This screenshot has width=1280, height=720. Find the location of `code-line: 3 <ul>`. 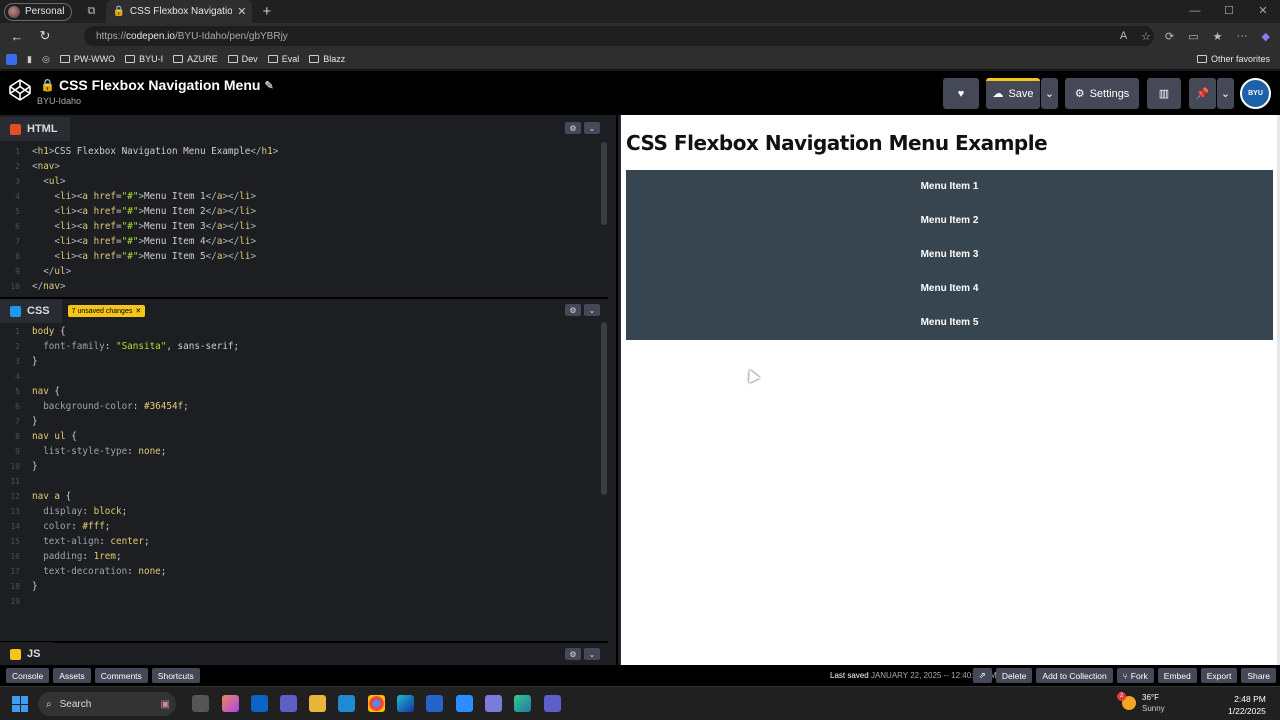

code-line: 3 <ul> is located at coordinates (300, 181).